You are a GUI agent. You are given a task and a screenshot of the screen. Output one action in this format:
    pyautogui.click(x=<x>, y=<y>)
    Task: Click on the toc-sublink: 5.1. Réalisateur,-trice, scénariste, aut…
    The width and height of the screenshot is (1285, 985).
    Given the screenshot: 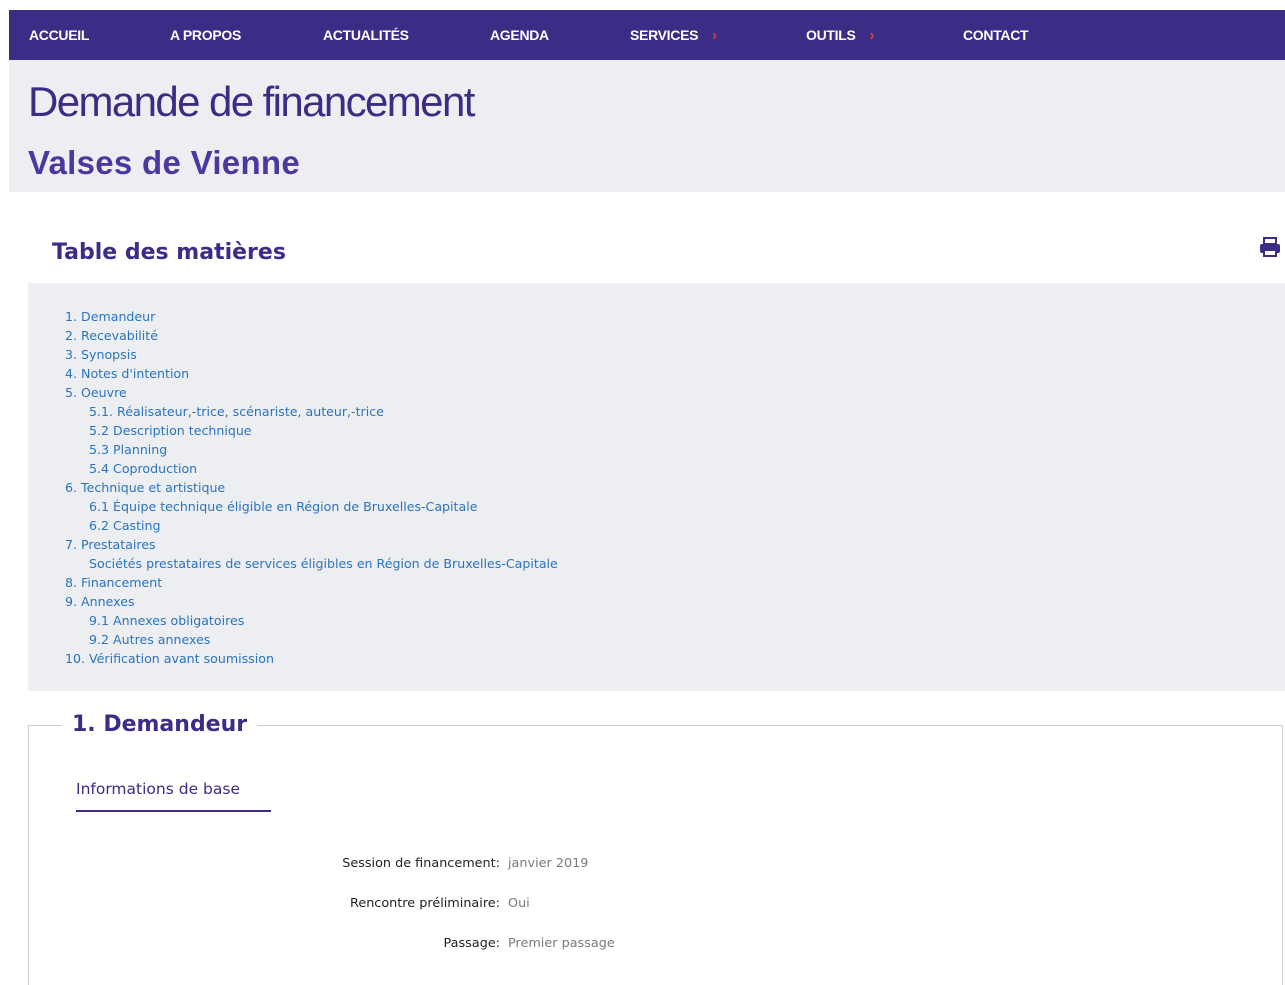 What is the action you would take?
    pyautogui.click(x=311, y=411)
    